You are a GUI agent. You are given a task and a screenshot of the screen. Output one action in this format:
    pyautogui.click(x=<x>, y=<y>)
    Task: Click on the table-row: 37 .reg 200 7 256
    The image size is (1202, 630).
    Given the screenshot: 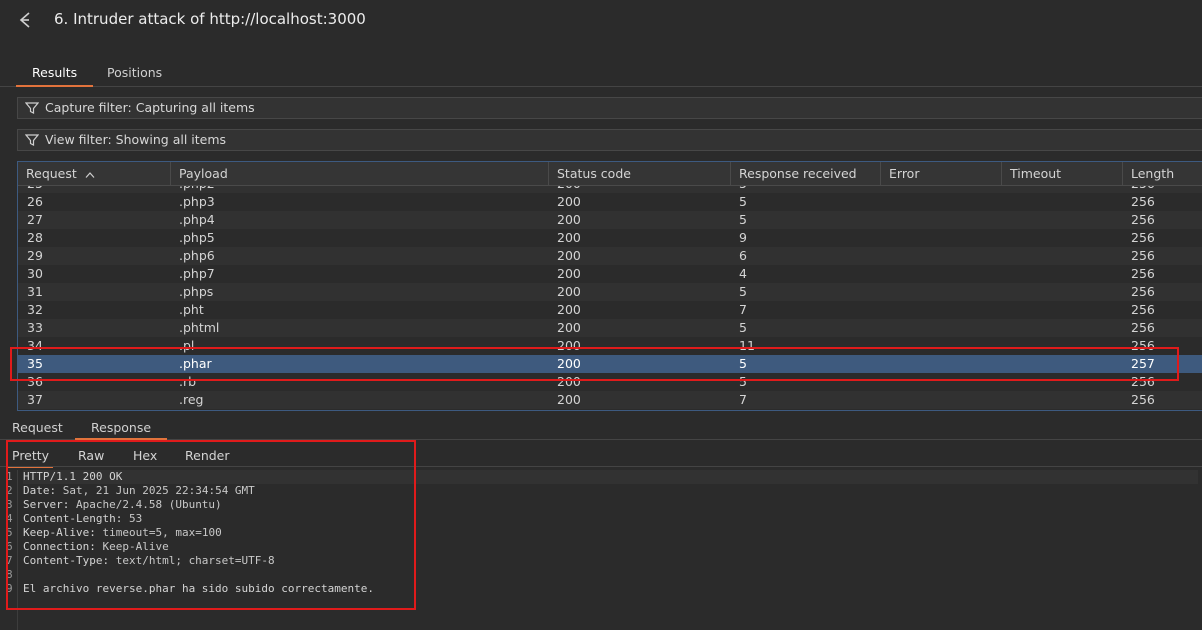 What is the action you would take?
    pyautogui.click(x=610, y=400)
    